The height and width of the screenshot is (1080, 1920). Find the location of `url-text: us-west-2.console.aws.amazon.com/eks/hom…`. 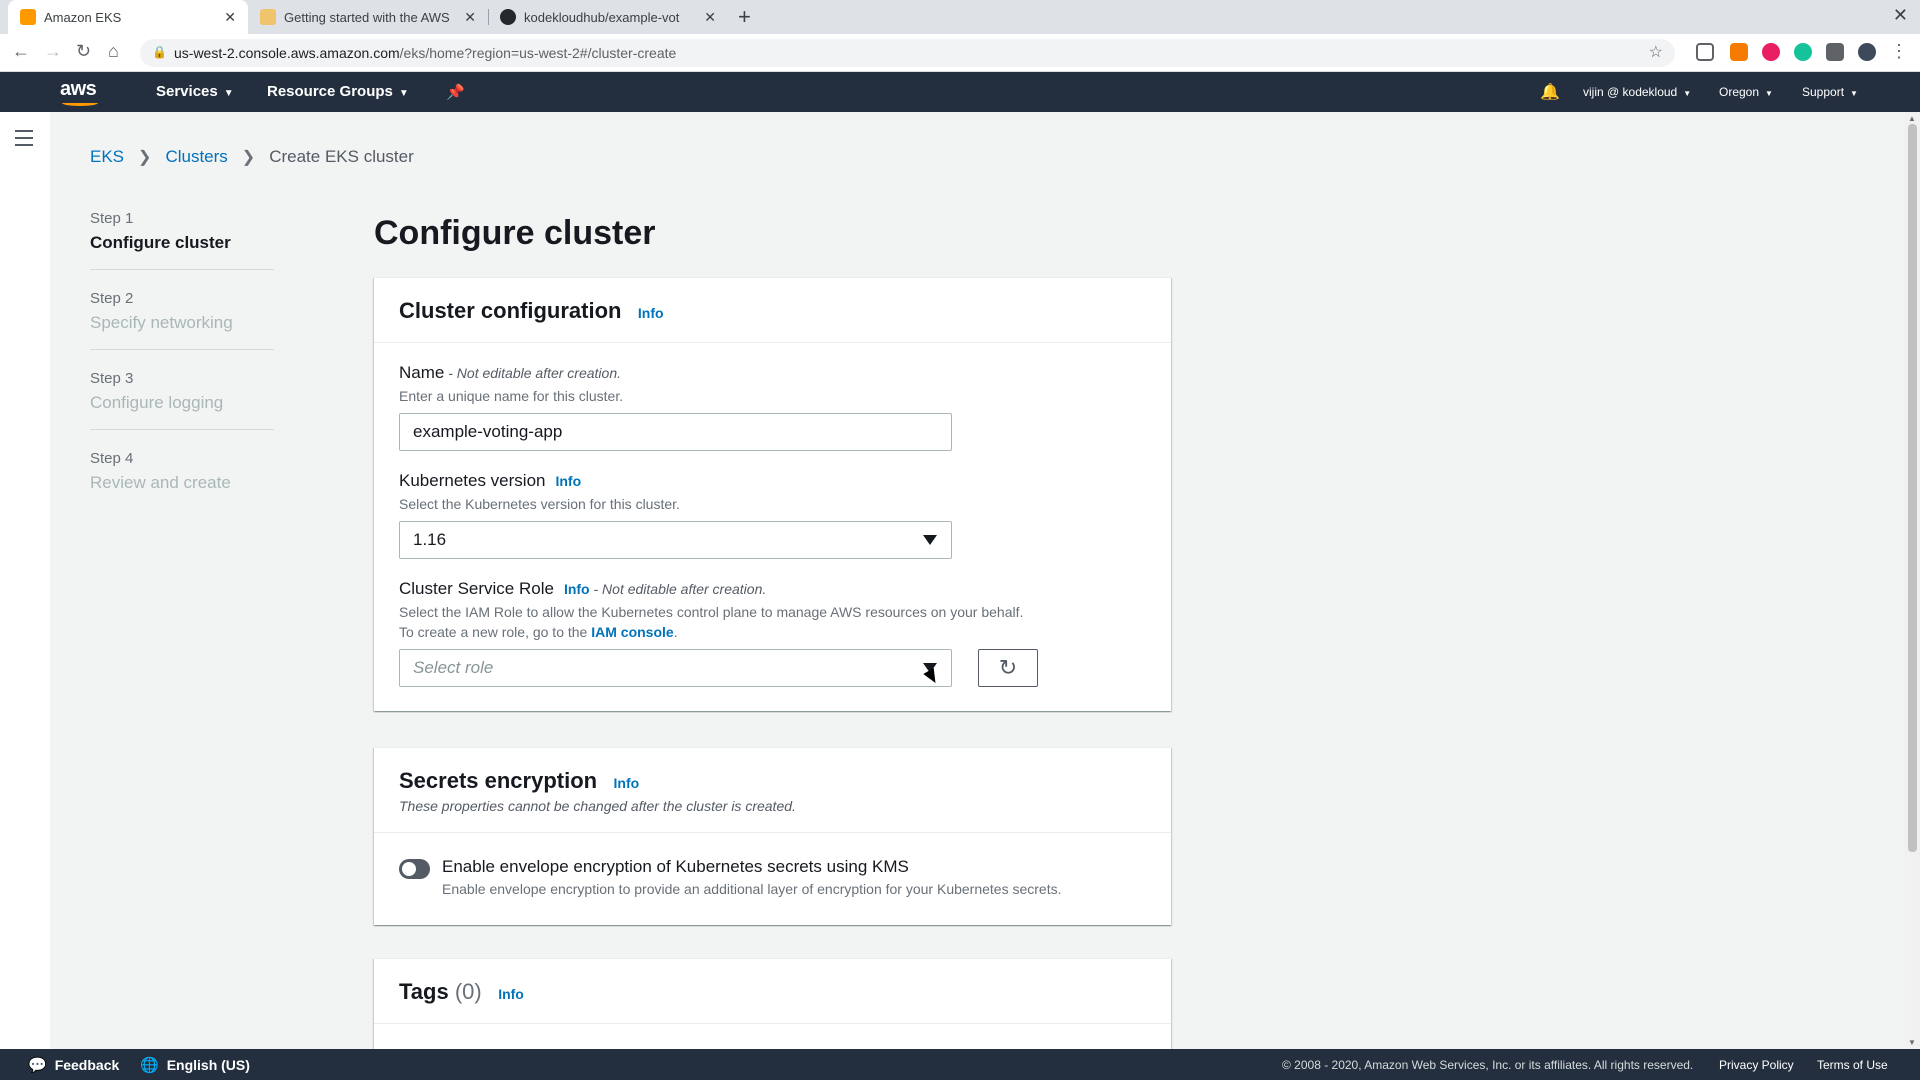

url-text: us-west-2.console.aws.amazon.com/eks/hom… is located at coordinates (425, 53).